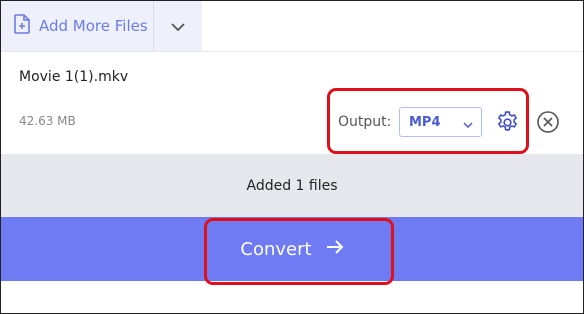 Image resolution: width=584 pixels, height=314 pixels. I want to click on chevron-down-icon, so click(178, 26).